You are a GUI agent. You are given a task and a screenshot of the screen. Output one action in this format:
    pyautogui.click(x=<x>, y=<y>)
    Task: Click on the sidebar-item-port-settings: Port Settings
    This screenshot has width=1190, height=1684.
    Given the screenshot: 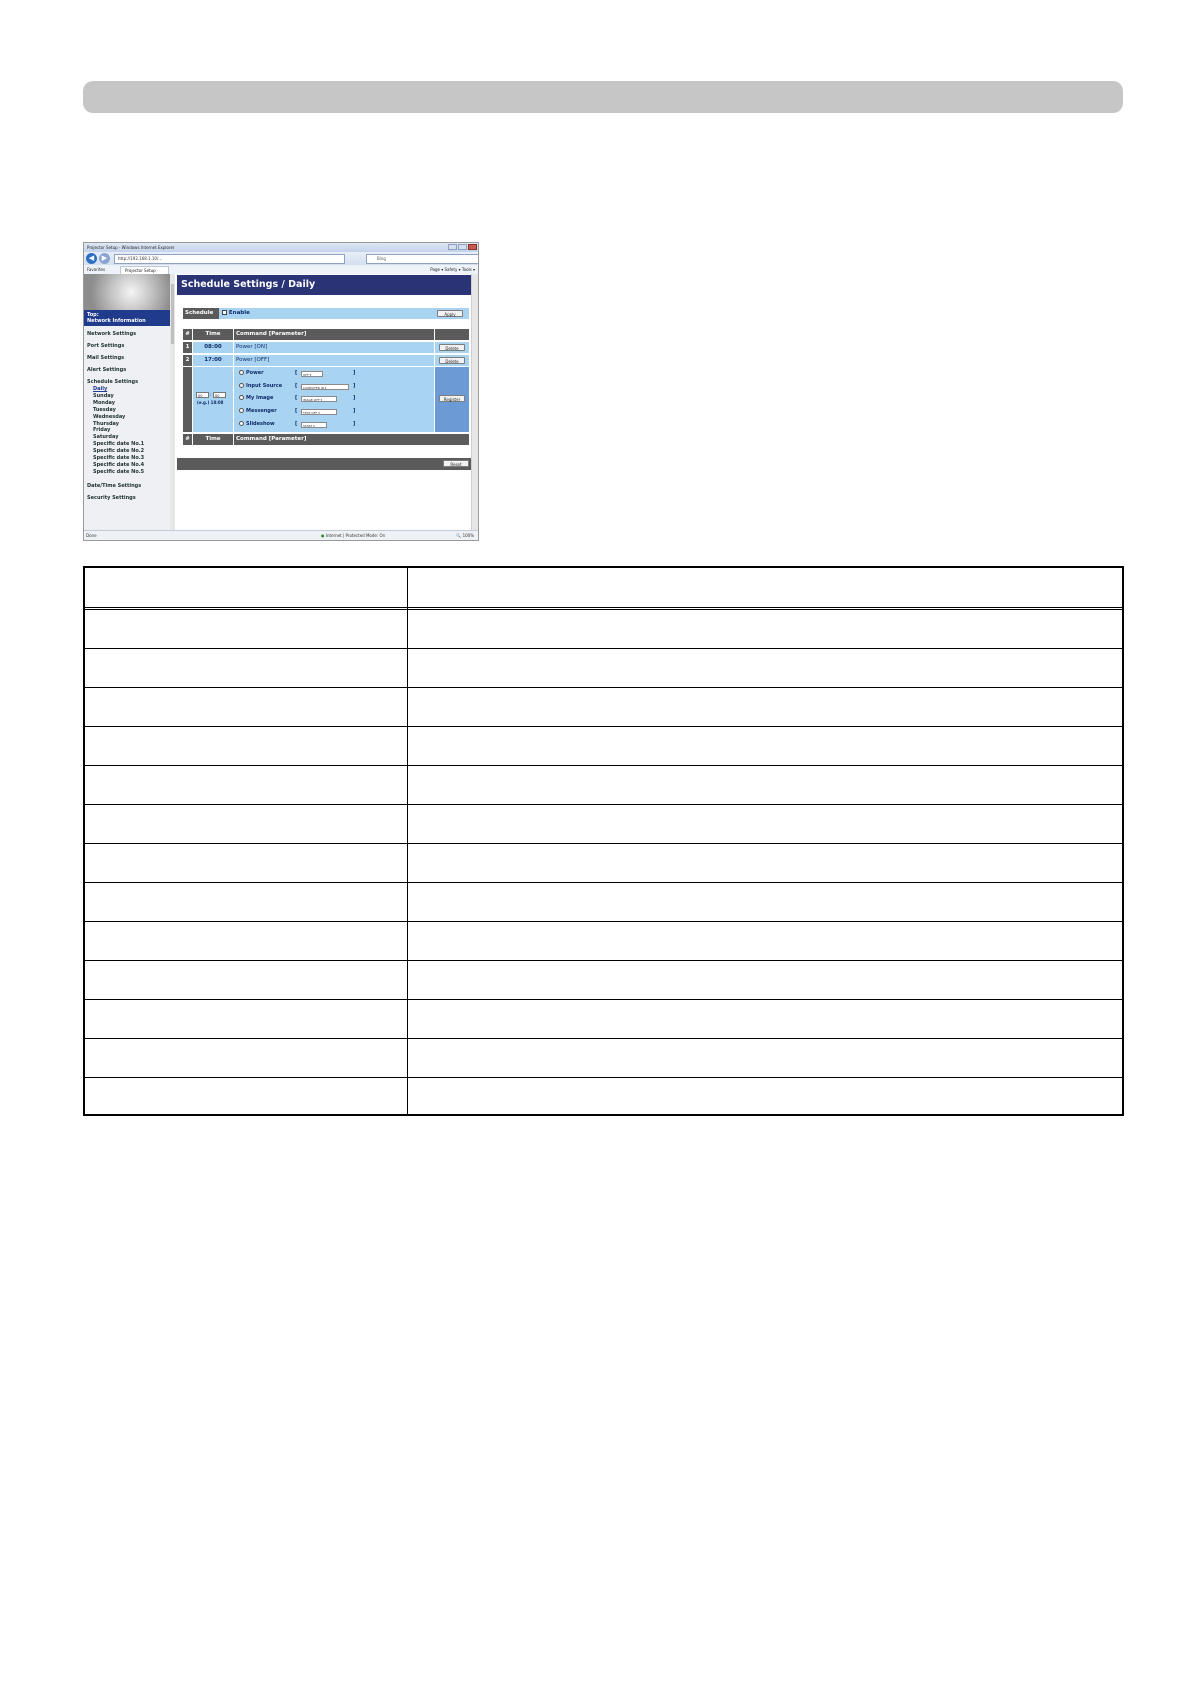 What is the action you would take?
    pyautogui.click(x=127, y=346)
    